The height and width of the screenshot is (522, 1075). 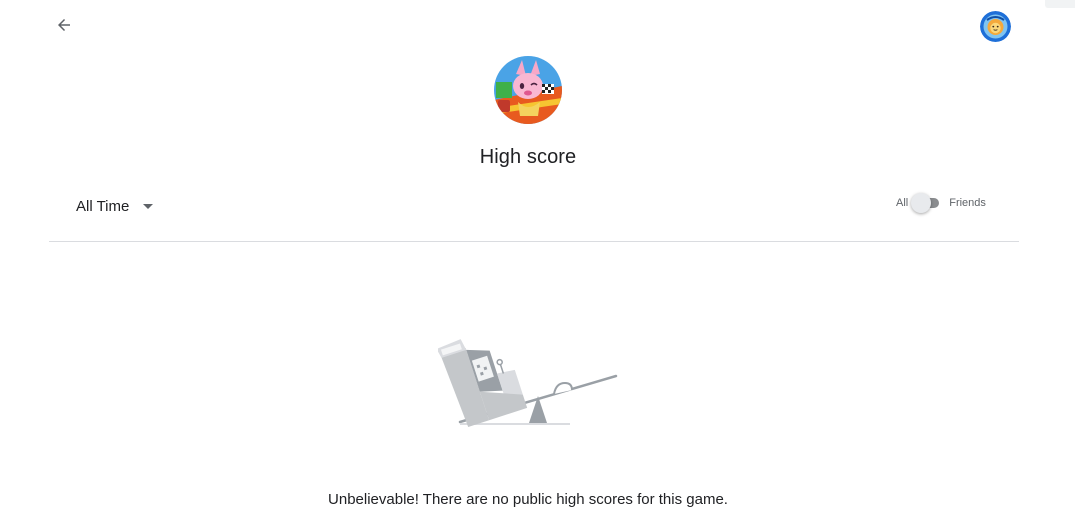 What do you see at coordinates (902, 203) in the screenshot?
I see `toggle-label-all: All` at bounding box center [902, 203].